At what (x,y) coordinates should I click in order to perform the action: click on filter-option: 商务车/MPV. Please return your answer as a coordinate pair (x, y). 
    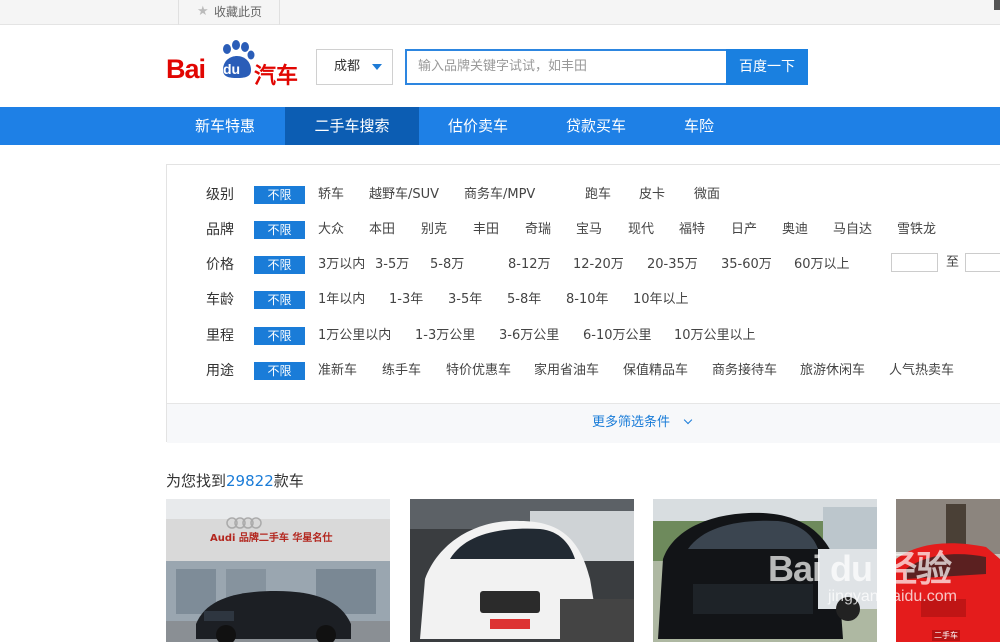
    Looking at the image, I should click on (499, 195).